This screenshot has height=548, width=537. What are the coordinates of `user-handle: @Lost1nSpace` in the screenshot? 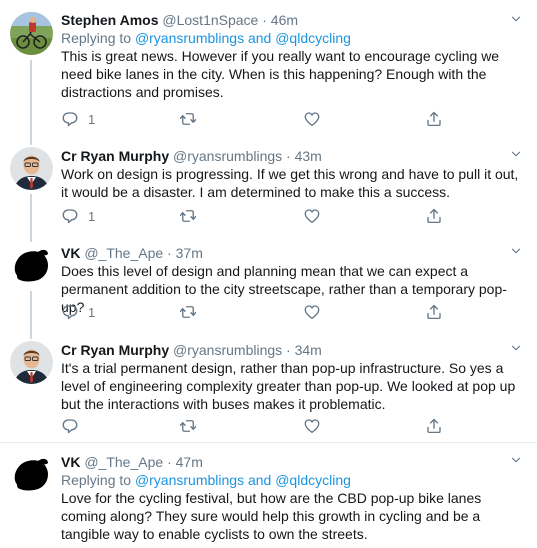 It's located at (210, 20).